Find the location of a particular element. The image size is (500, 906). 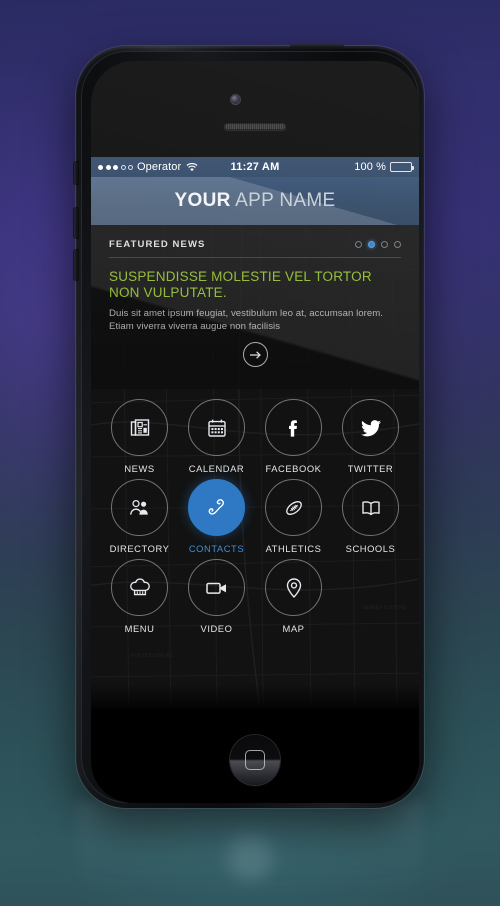

grid-label-news: NEWS is located at coordinates (139, 468).